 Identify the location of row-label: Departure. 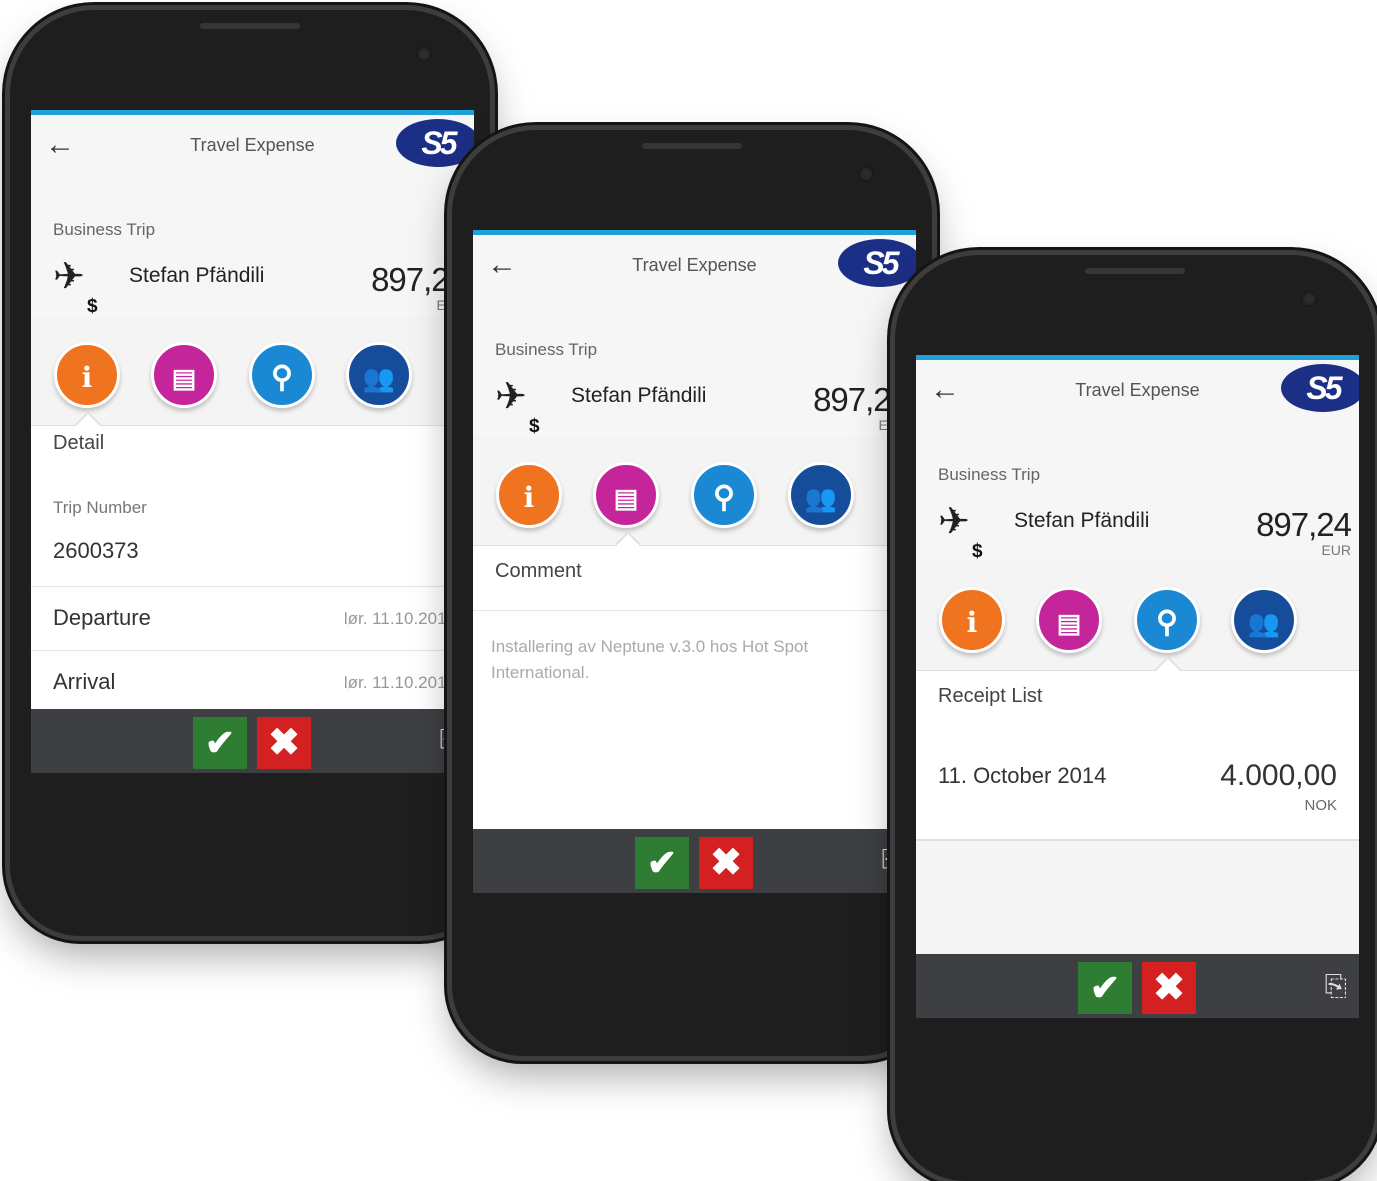
(102, 617).